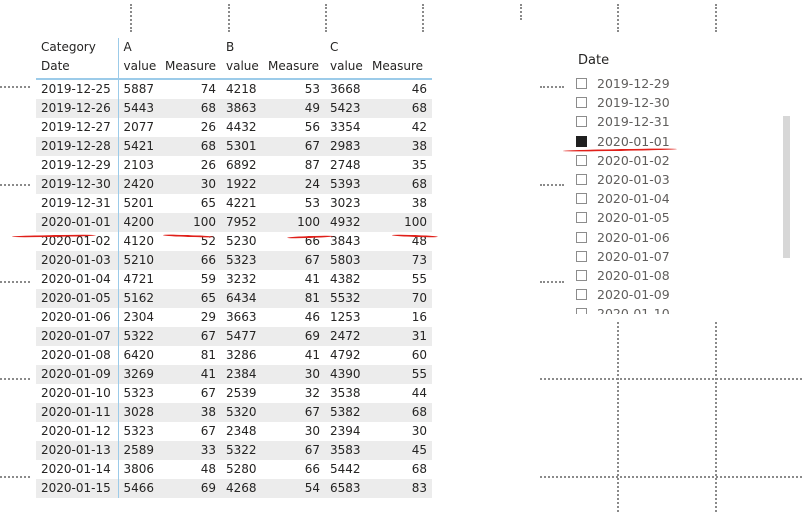 Image resolution: width=805 pixels, height=518 pixels. I want to click on measure-cell: 55, so click(400, 374).